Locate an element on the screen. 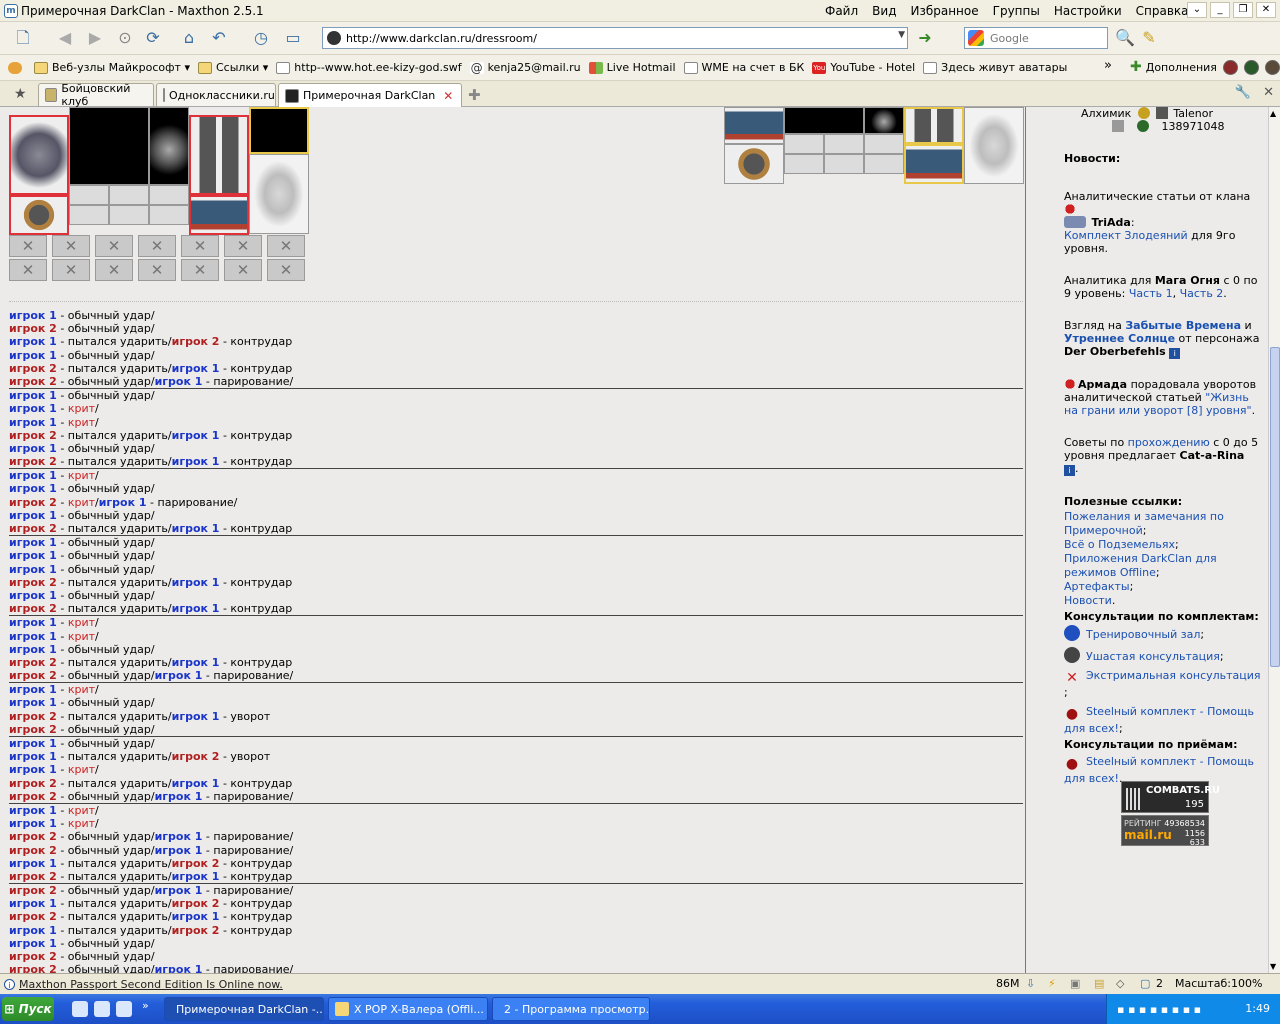 The width and height of the screenshot is (1280, 1024). favorite-item: Здесь живут аватары is located at coordinates (995, 67).